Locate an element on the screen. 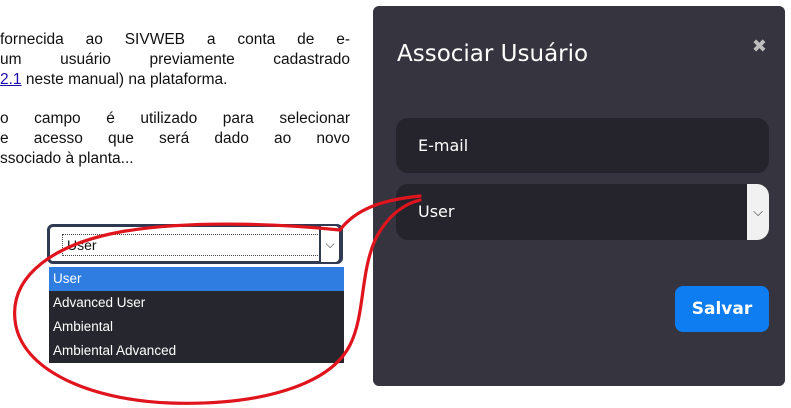 This screenshot has width=791, height=408. paragraph-2-line-2: e acesso que será dado ao novo is located at coordinates (175, 138).